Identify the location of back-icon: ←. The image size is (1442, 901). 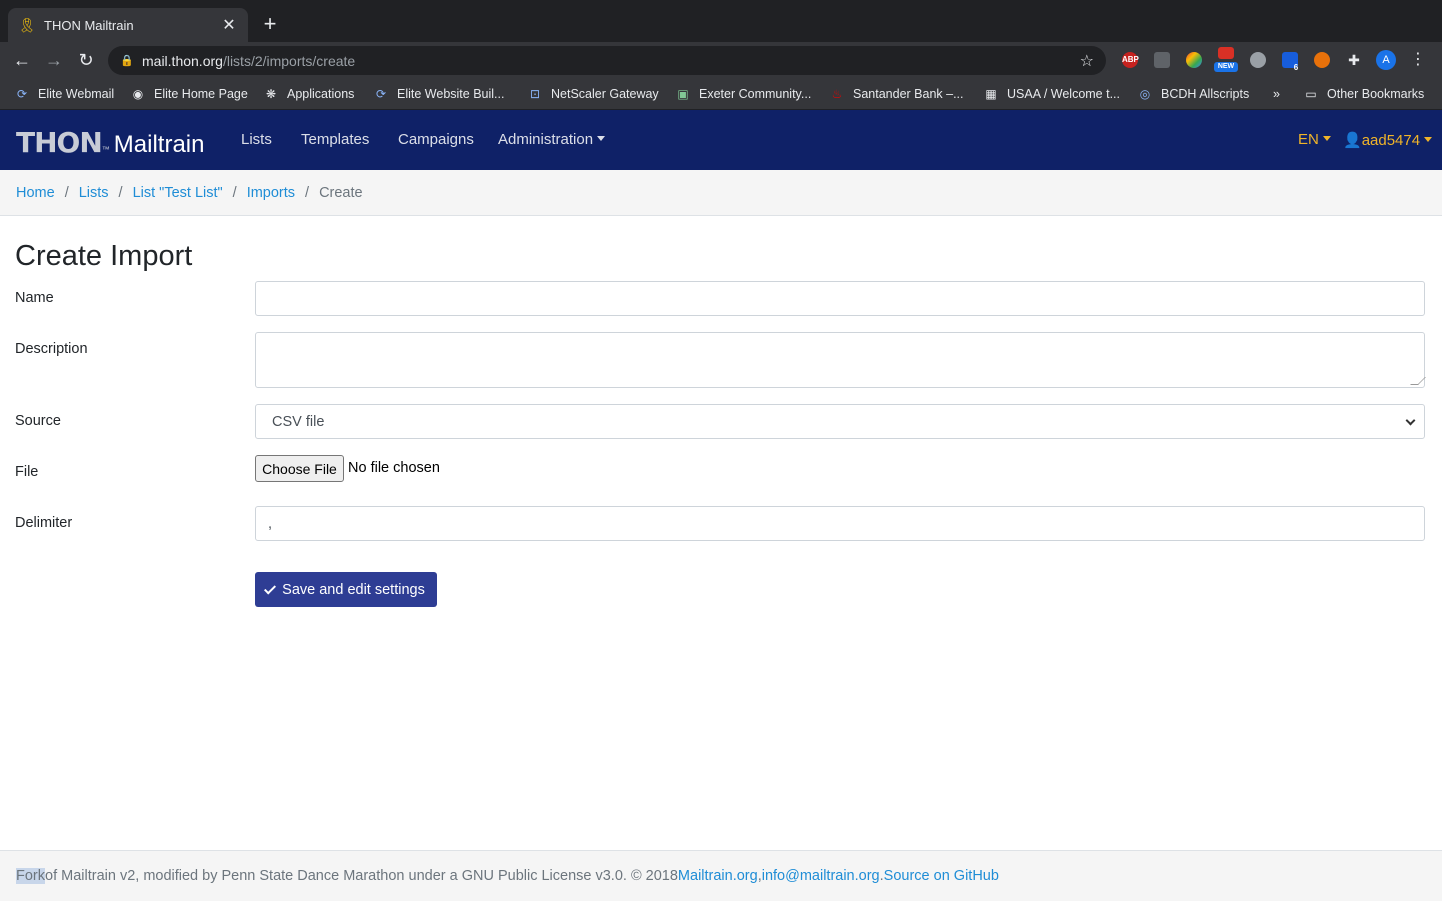
(22, 60).